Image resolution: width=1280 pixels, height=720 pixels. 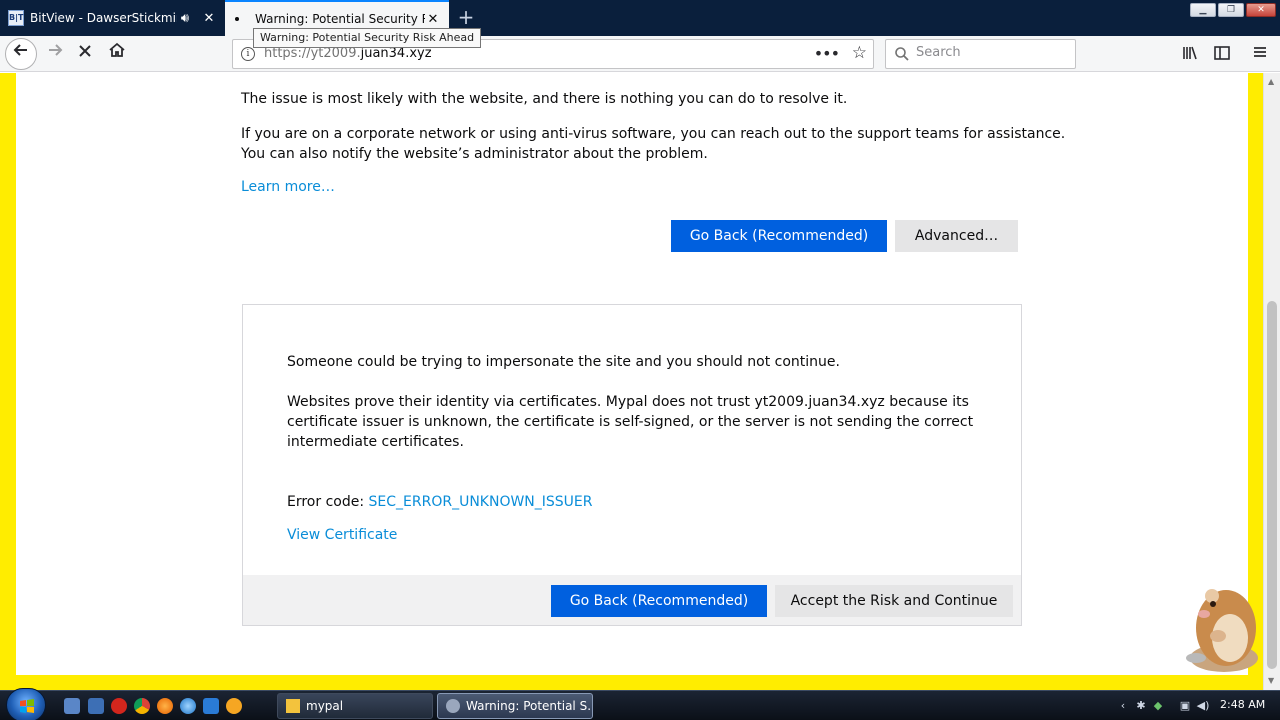 I want to click on view-certificate-link: View Certificate, so click(x=342, y=535).